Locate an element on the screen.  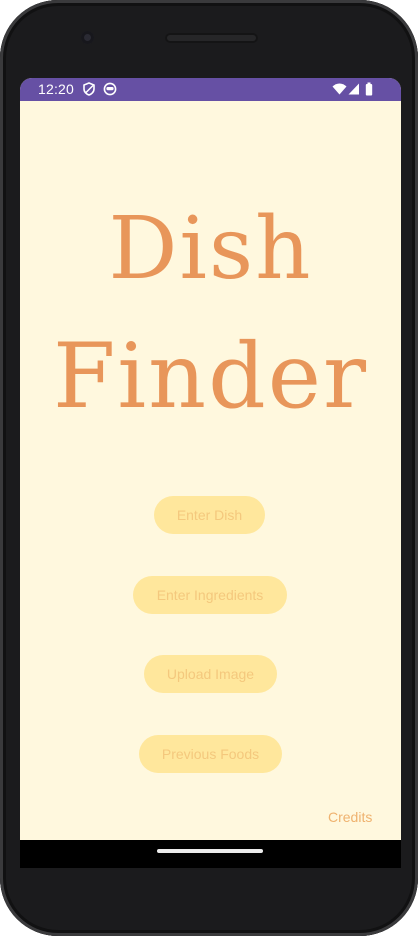
credits-link: Credits is located at coordinates (350, 817).